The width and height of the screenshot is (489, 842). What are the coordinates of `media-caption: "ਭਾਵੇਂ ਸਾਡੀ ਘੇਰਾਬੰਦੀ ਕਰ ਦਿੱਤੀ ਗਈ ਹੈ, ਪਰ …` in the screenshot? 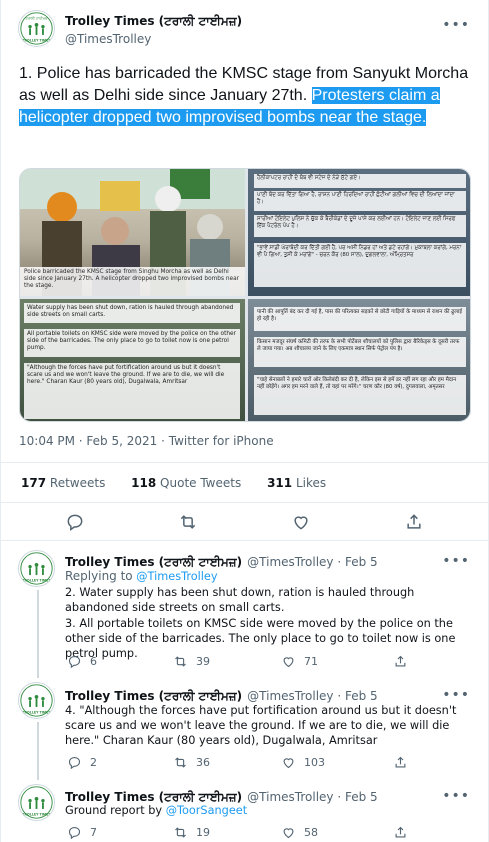 It's located at (360, 265).